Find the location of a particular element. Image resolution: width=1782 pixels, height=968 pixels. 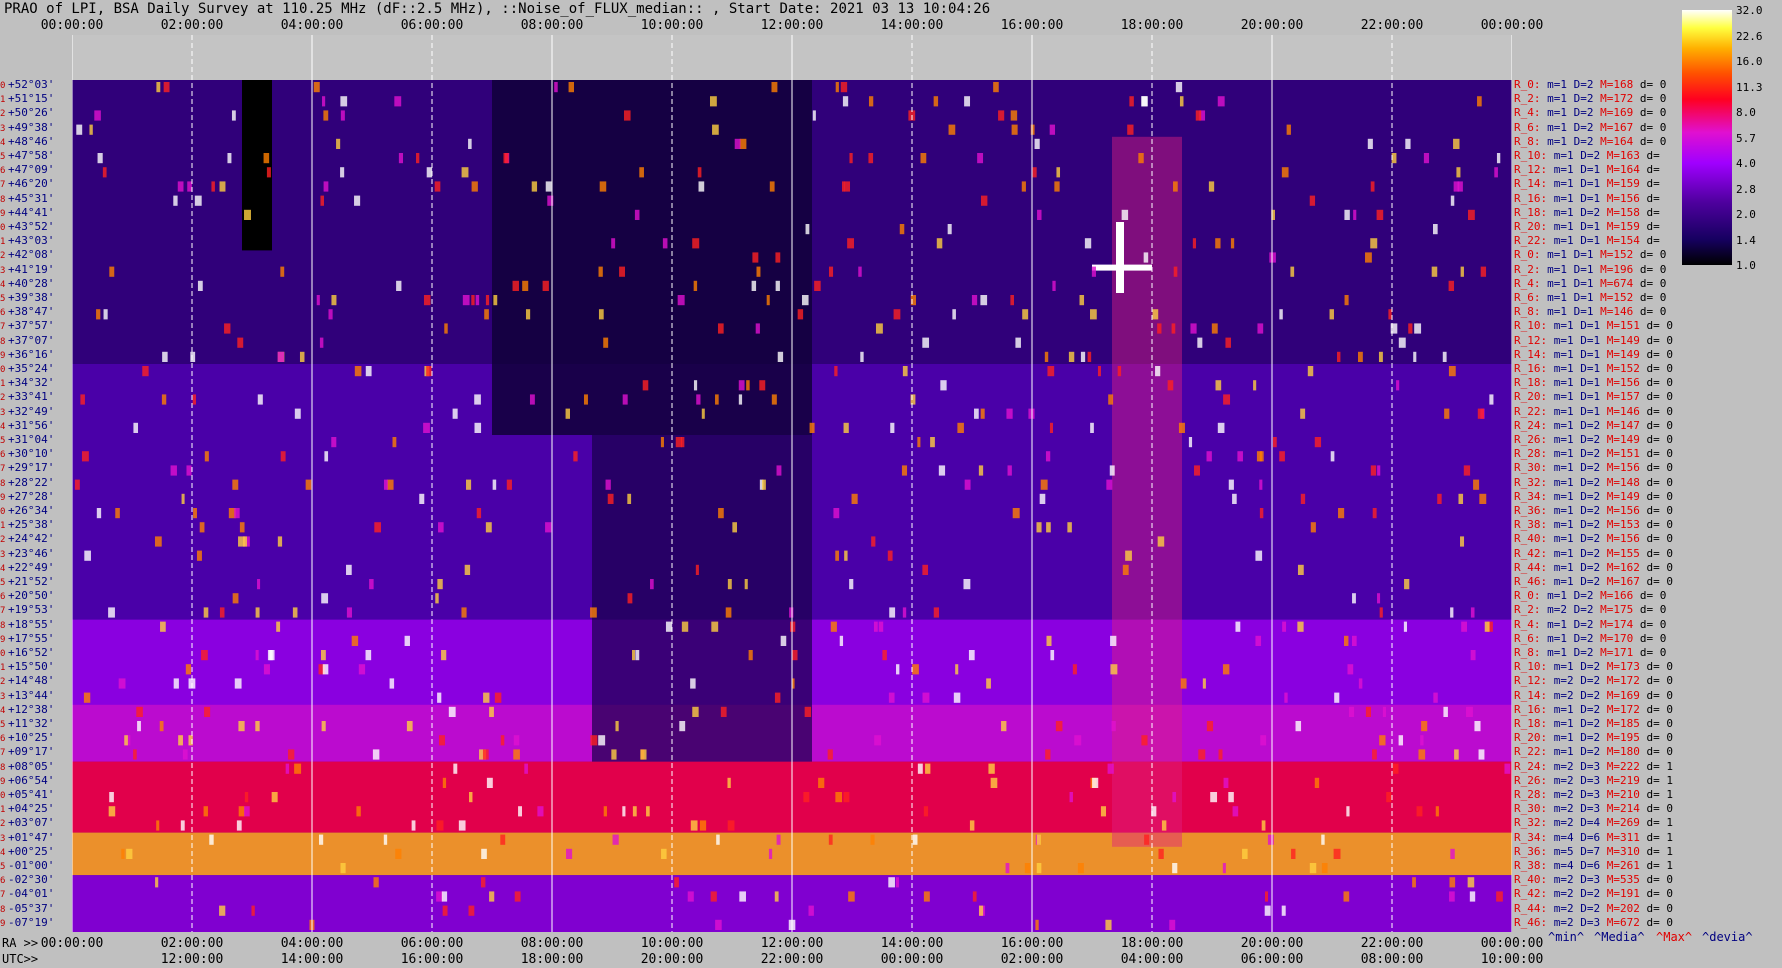

ra-tick-label: 06:00:00 is located at coordinates (432, 943).